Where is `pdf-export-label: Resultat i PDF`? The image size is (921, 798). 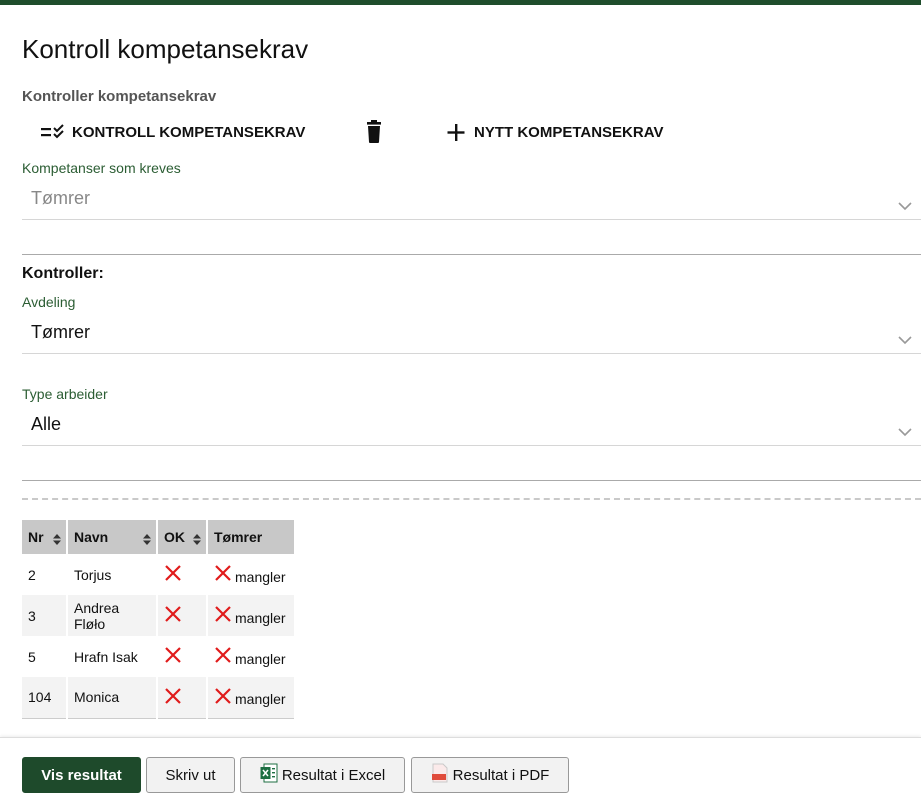
pdf-export-label: Resultat i PDF is located at coordinates (501, 775).